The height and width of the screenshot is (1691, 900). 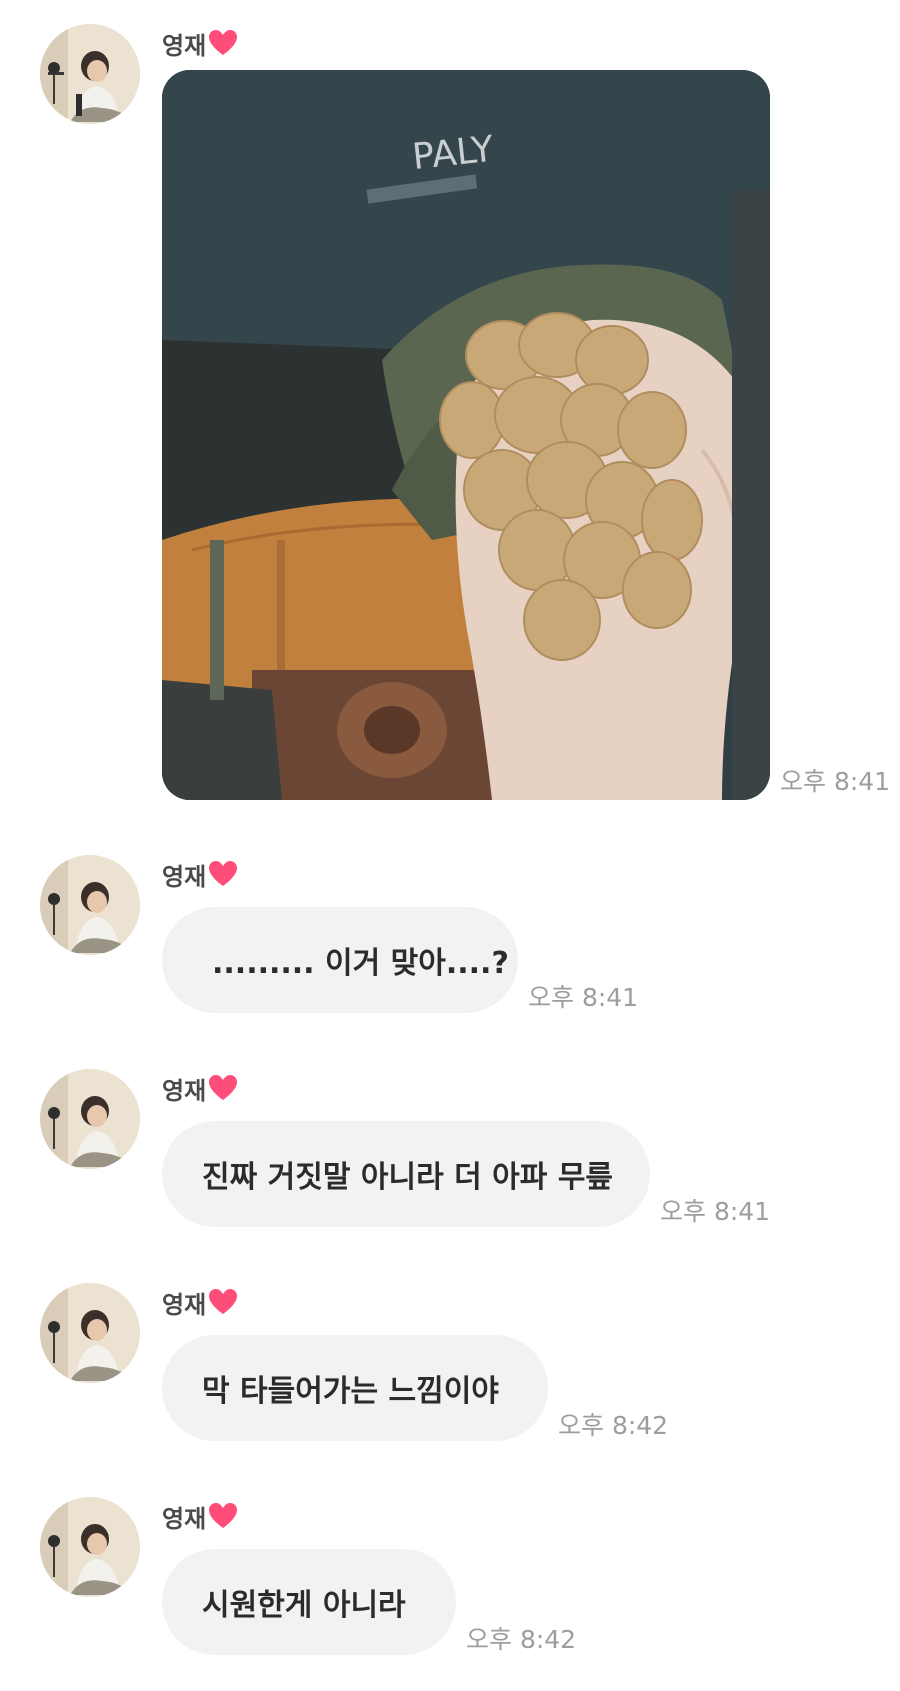 I want to click on message-row: 영재 막 타들어가는 느낌이야 오후 8:42, so click(x=450, y=1363).